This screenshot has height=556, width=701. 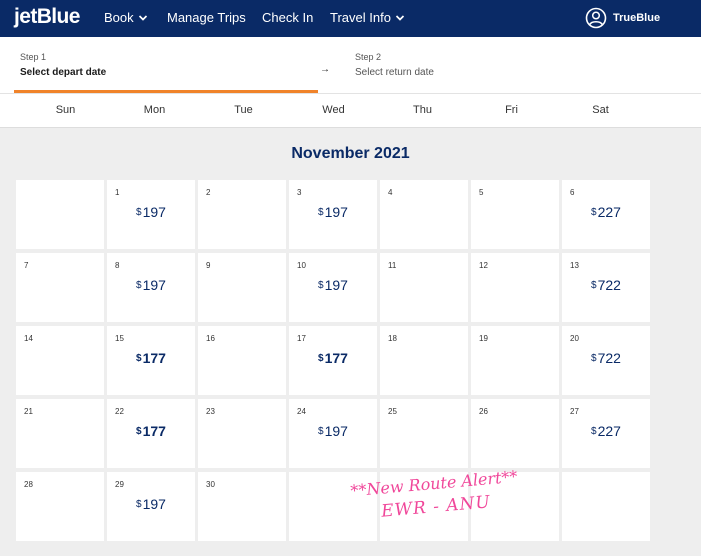 What do you see at coordinates (63, 72) in the screenshot?
I see `step1-label: Select depart date` at bounding box center [63, 72].